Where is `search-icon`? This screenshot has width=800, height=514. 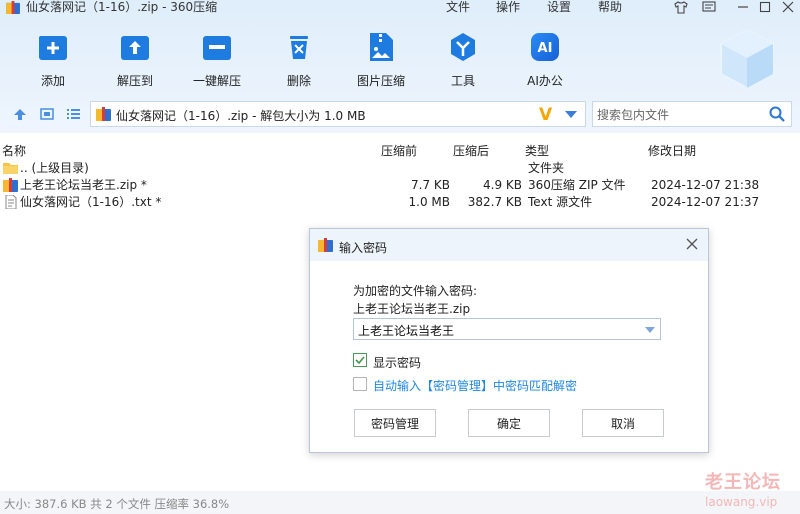 search-icon is located at coordinates (777, 114).